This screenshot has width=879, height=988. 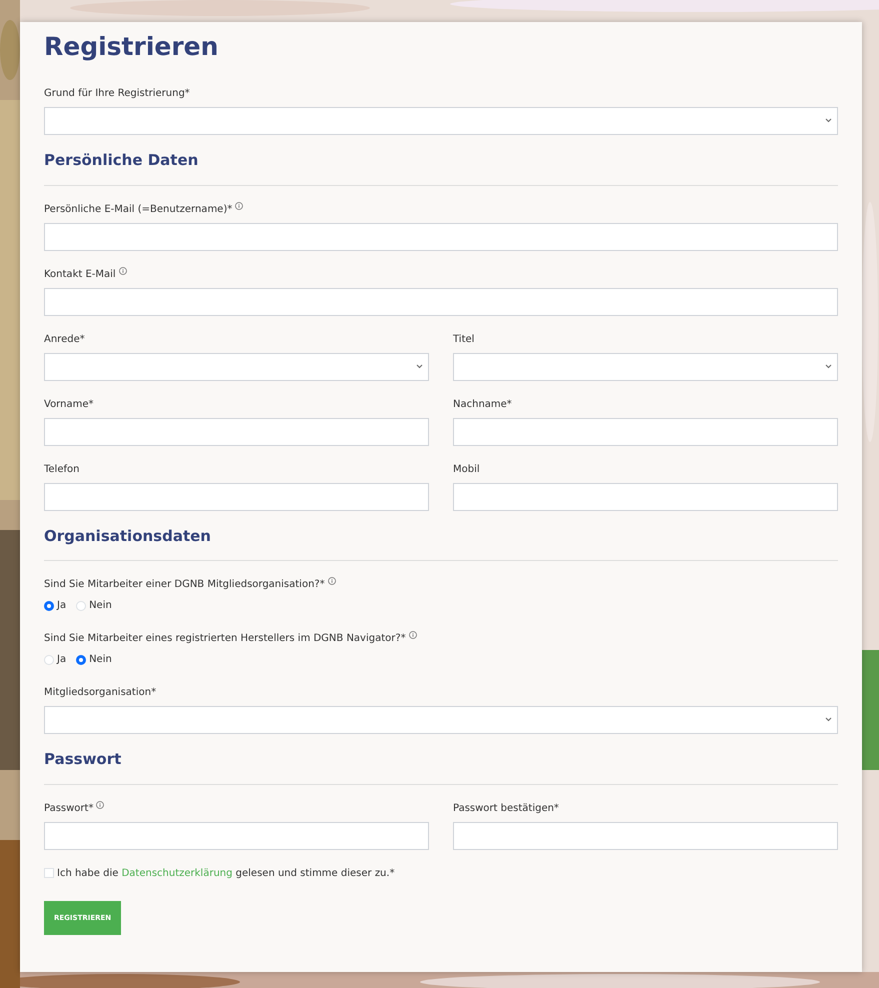 What do you see at coordinates (132, 47) in the screenshot?
I see `page-title: Registrieren` at bounding box center [132, 47].